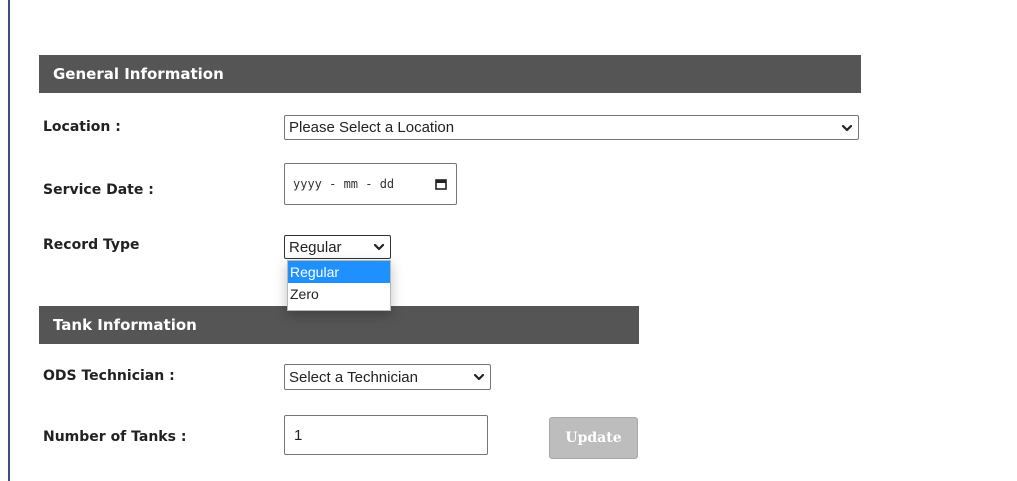 The width and height of the screenshot is (1017, 481). I want to click on number-of-tanks-value: 1, so click(298, 435).